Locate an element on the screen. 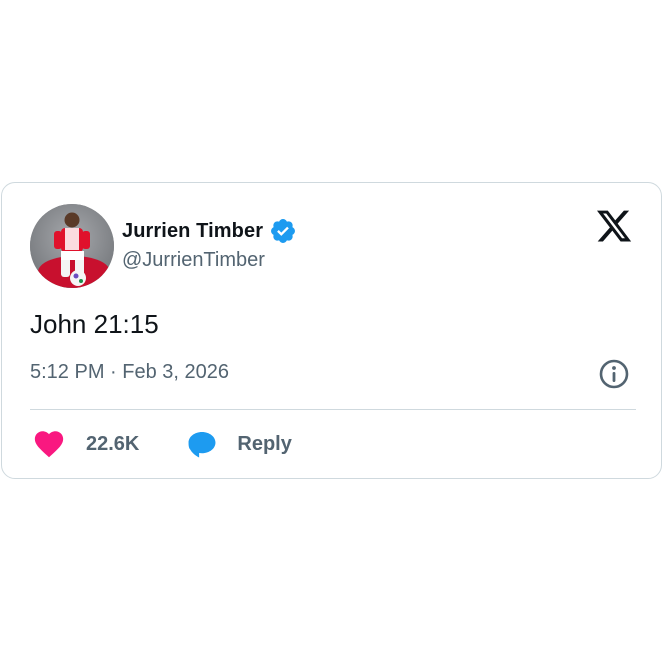 This screenshot has width=663, height=663. speech-bubble-icon is located at coordinates (202, 444).